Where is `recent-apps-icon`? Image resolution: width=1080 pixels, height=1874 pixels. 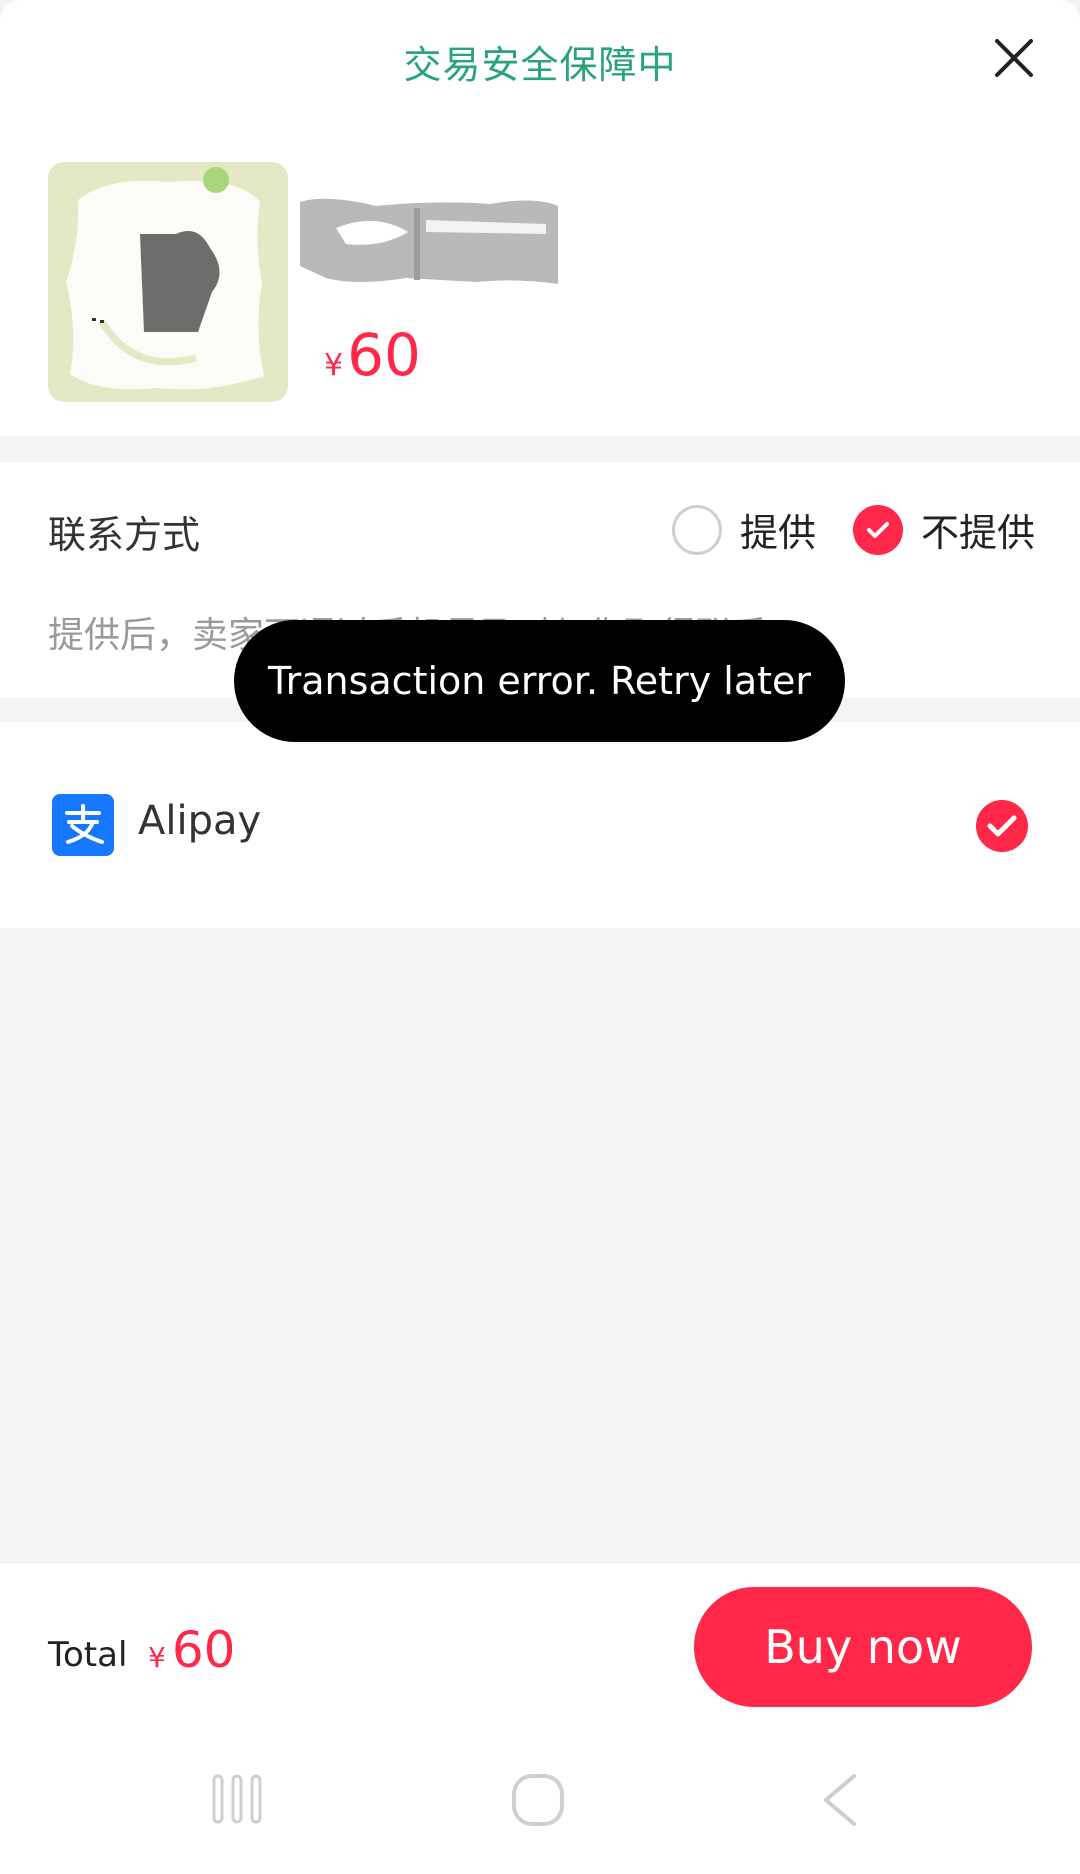
recent-apps-icon is located at coordinates (237, 1799).